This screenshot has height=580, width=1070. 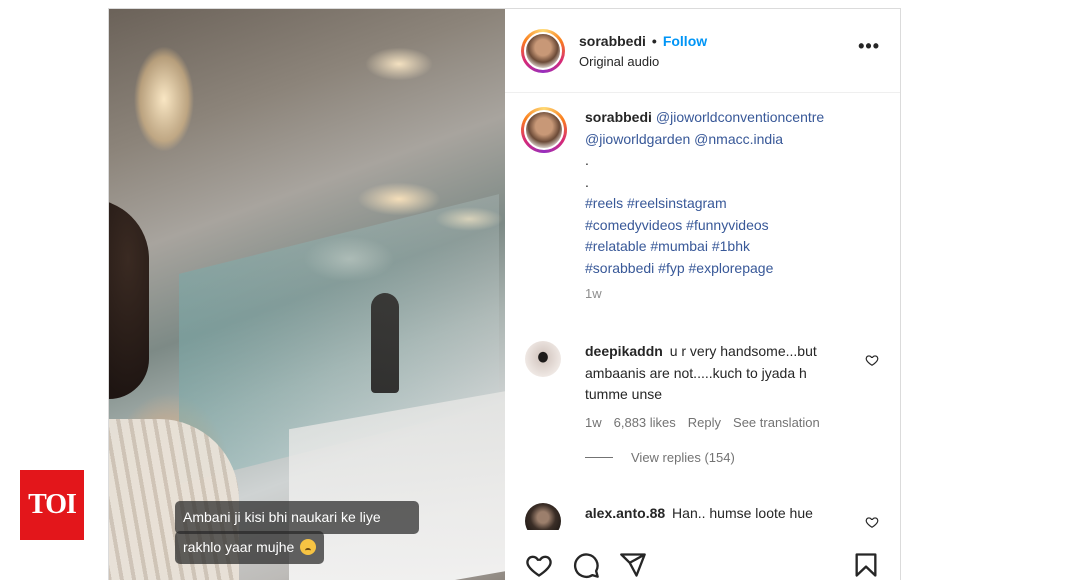 What do you see at coordinates (730, 204) in the screenshot?
I see `hashtag-line: #reels #reelsinstagram` at bounding box center [730, 204].